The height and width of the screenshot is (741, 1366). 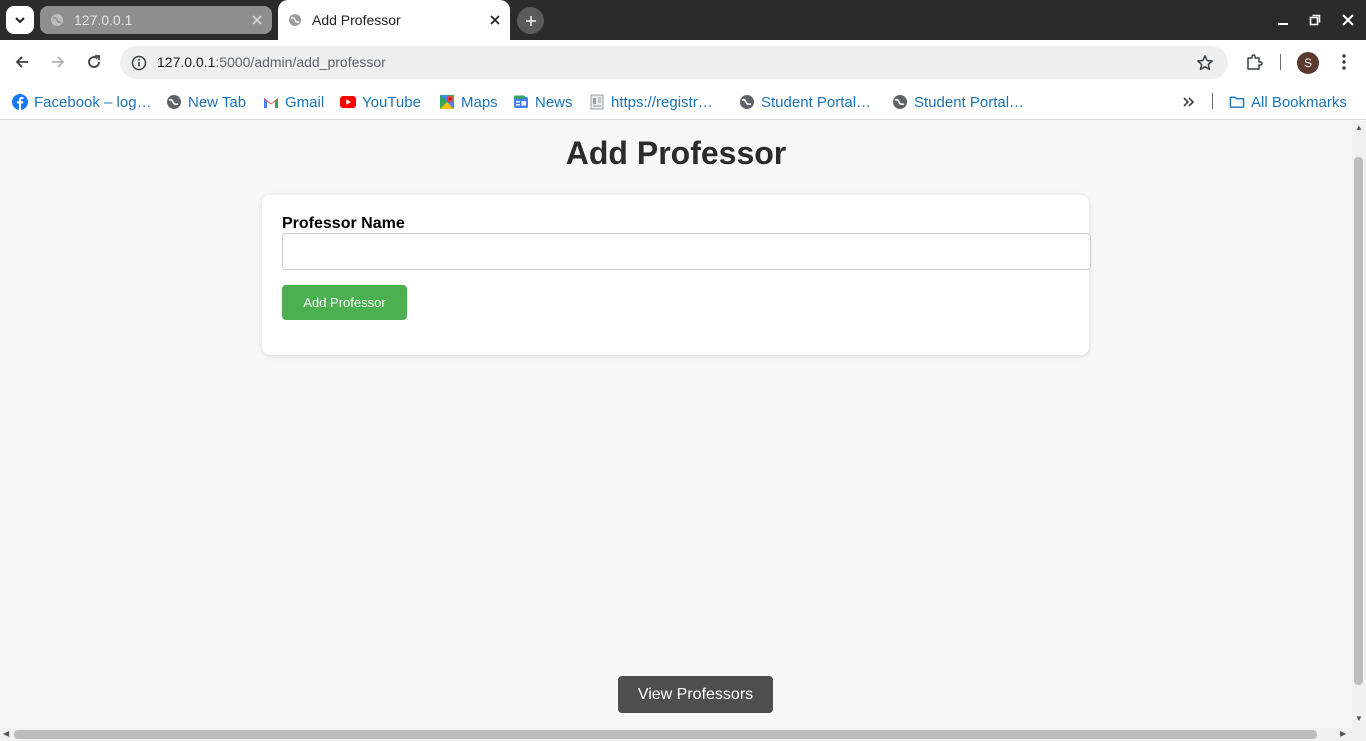 I want to click on arrow-left-icon, so click(x=21, y=62).